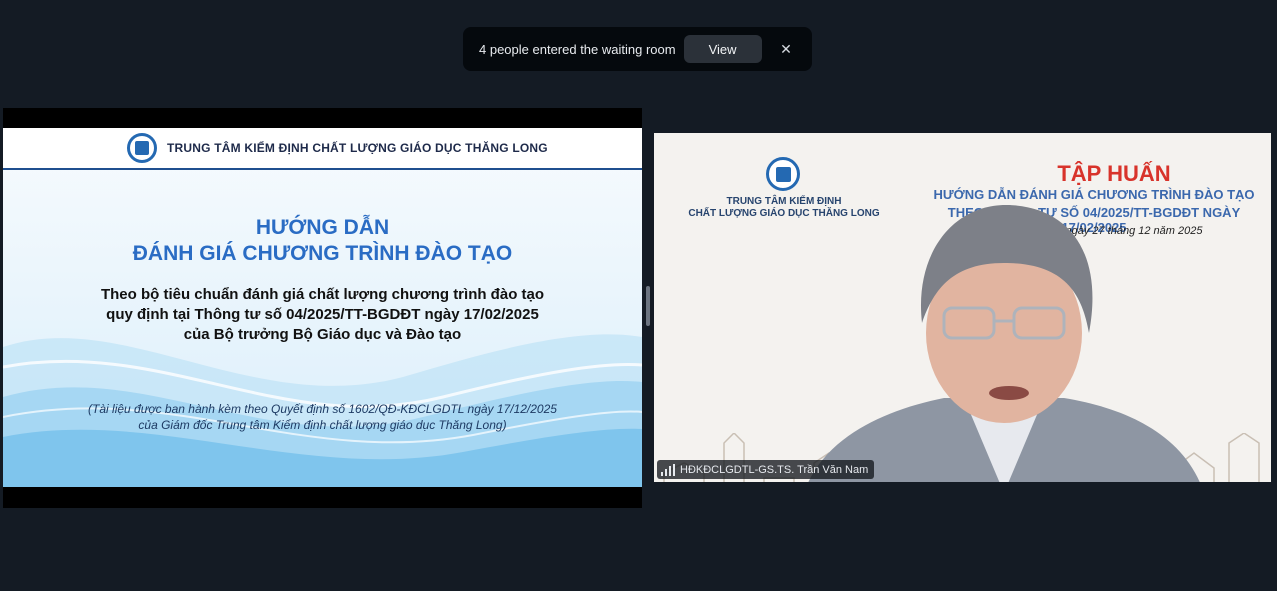  Describe the element at coordinates (786, 49) in the screenshot. I see `close-icon: ✕` at that location.